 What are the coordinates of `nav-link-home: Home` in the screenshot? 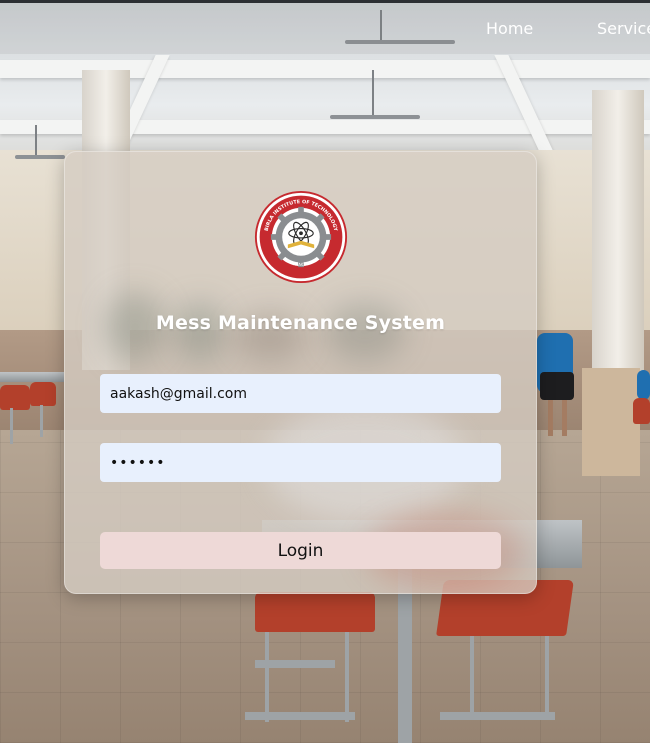 It's located at (509, 28).